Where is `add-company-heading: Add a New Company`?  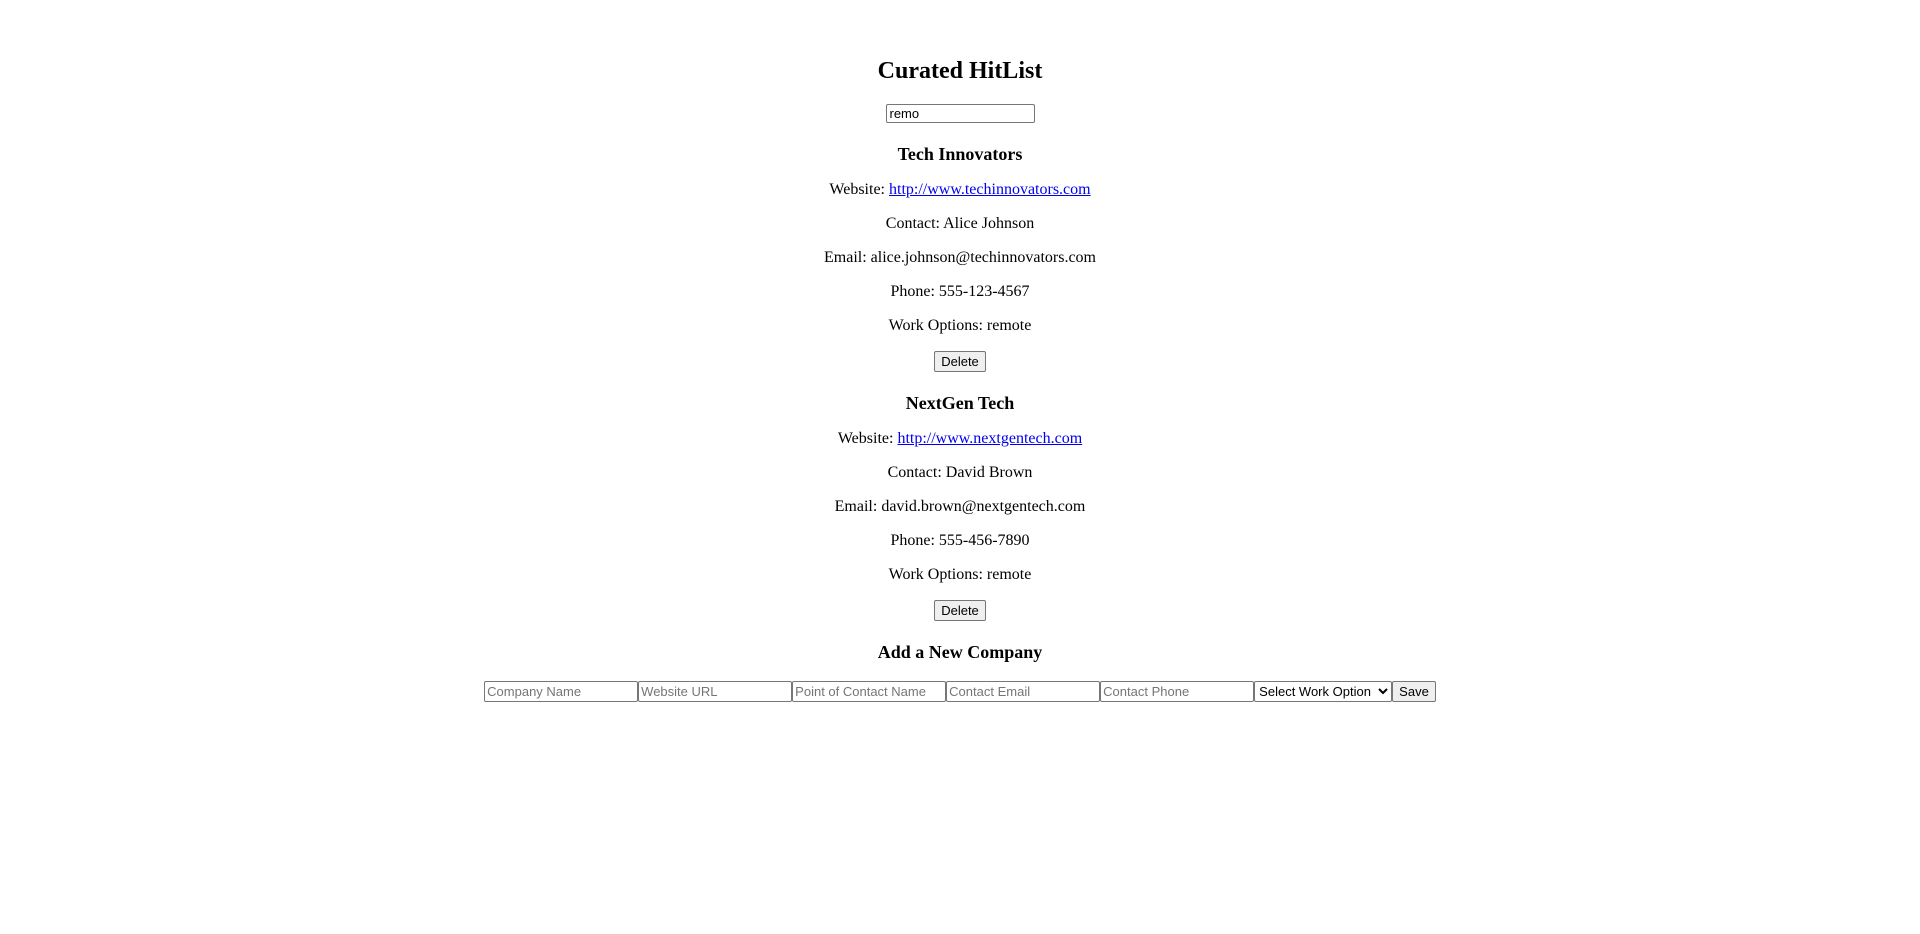 add-company-heading: Add a New Company is located at coordinates (960, 652).